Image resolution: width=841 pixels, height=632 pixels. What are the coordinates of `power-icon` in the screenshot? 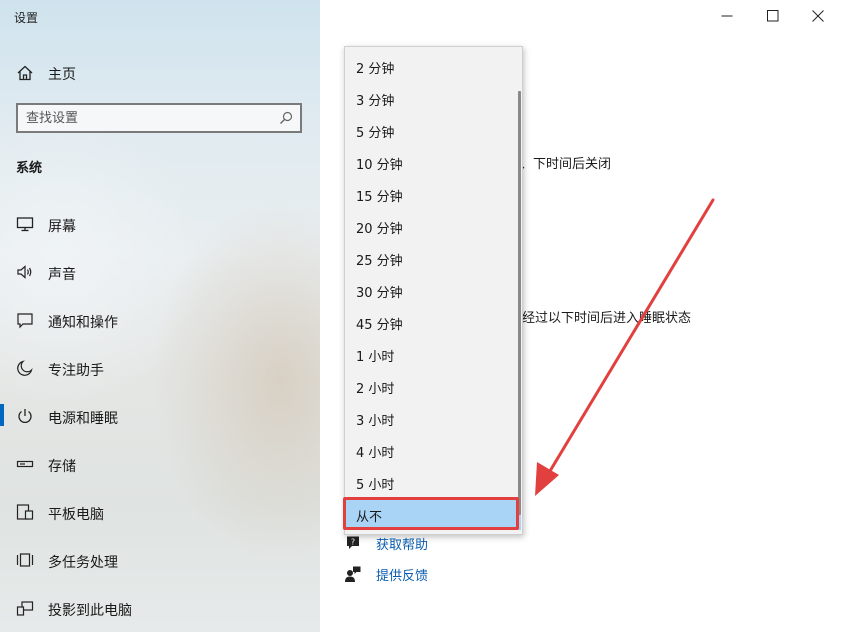 It's located at (25, 416).